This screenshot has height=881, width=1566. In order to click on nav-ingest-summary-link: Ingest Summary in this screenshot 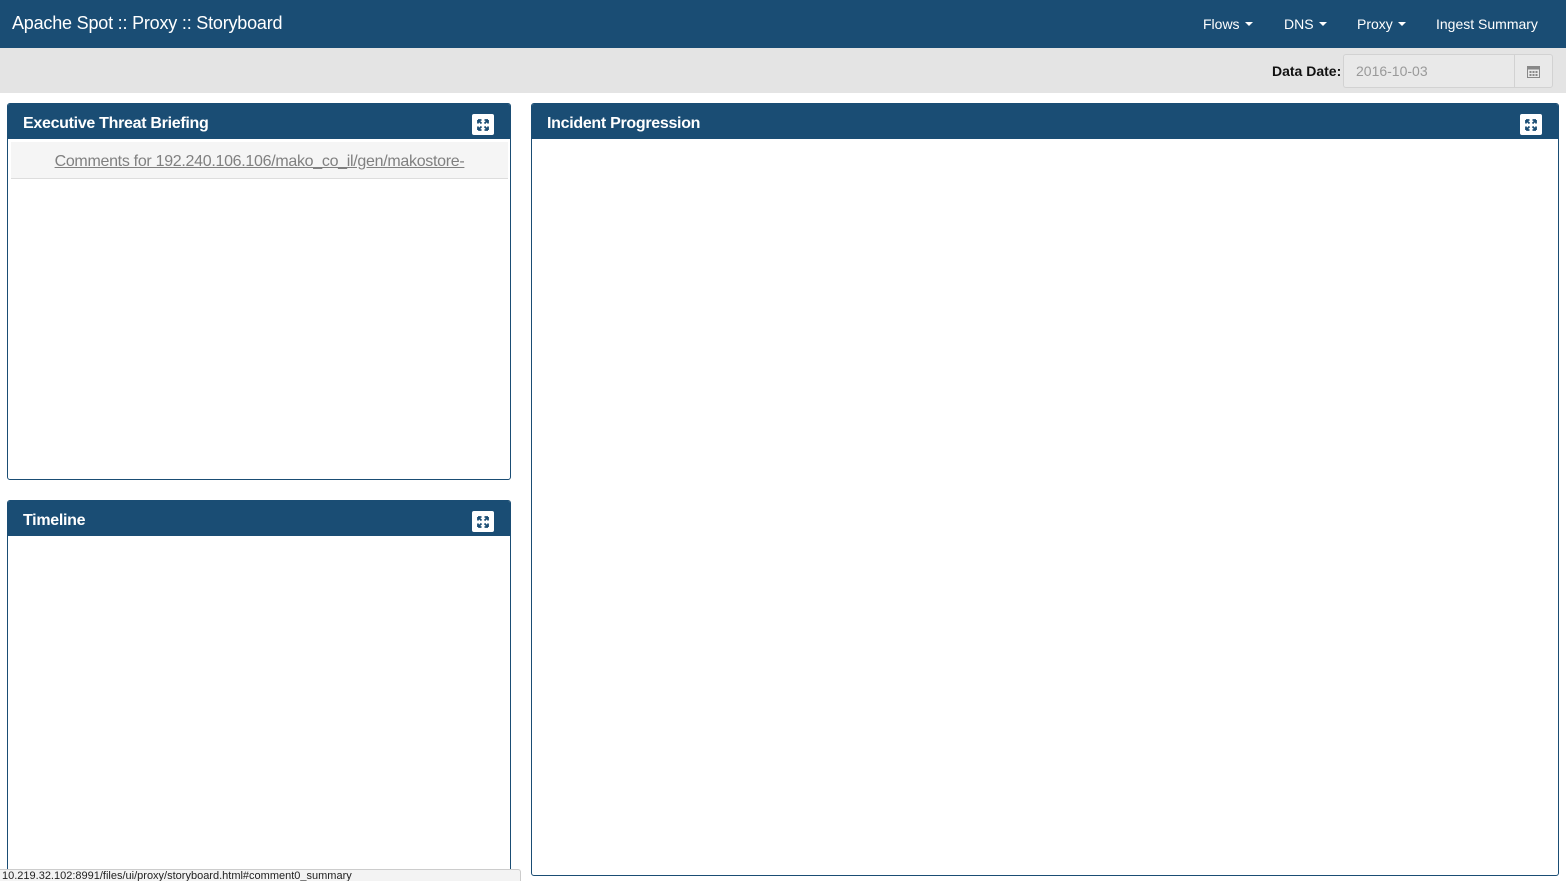, I will do `click(1487, 24)`.